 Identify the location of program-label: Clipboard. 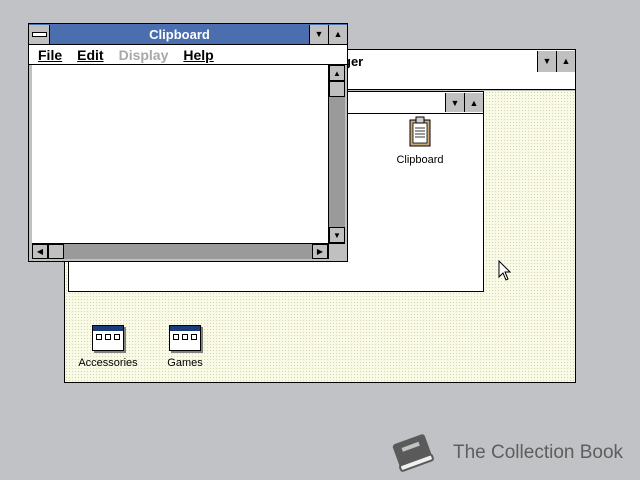
(420, 160).